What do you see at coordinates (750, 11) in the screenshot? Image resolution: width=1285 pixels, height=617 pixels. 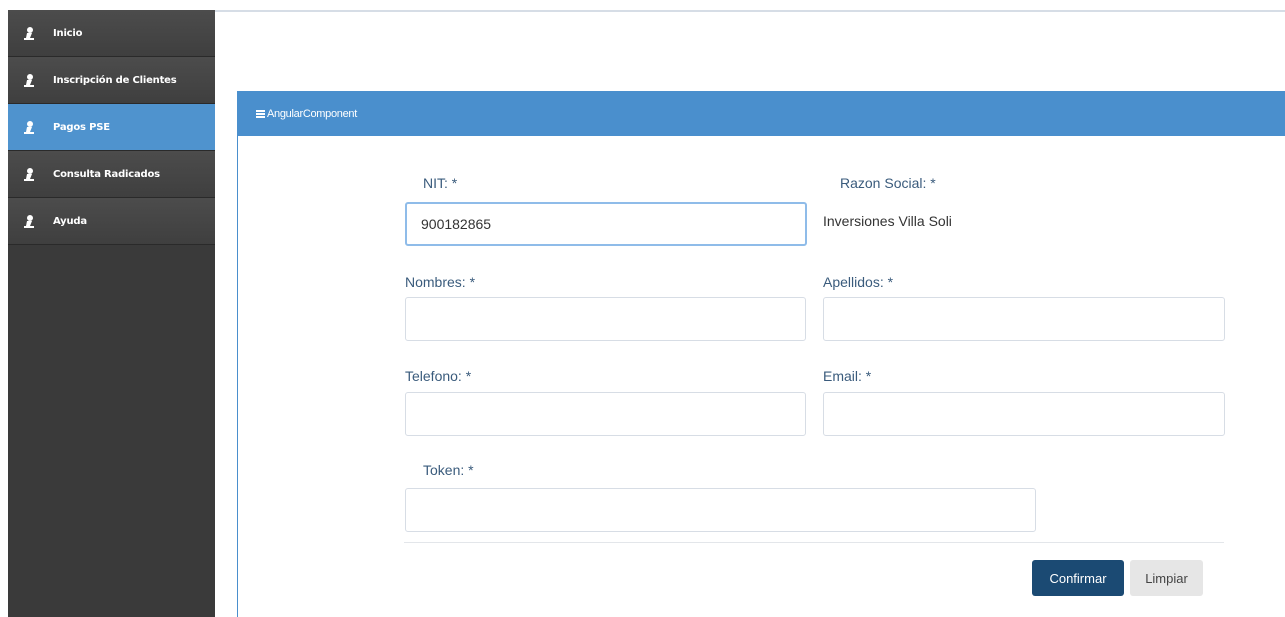 I see `top-border` at bounding box center [750, 11].